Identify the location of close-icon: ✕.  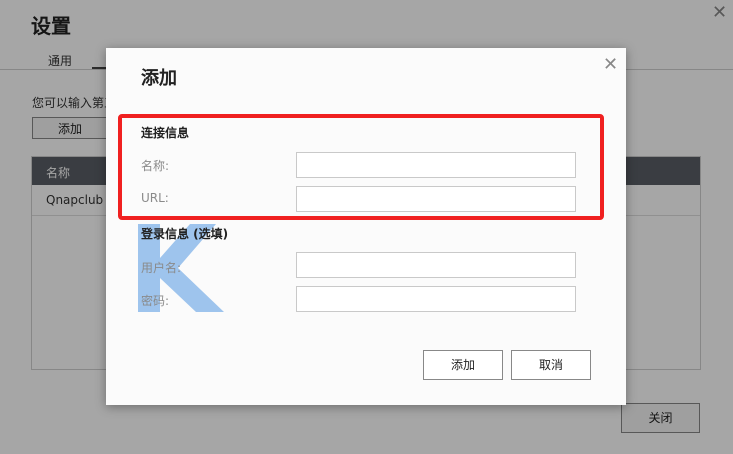
(610, 64).